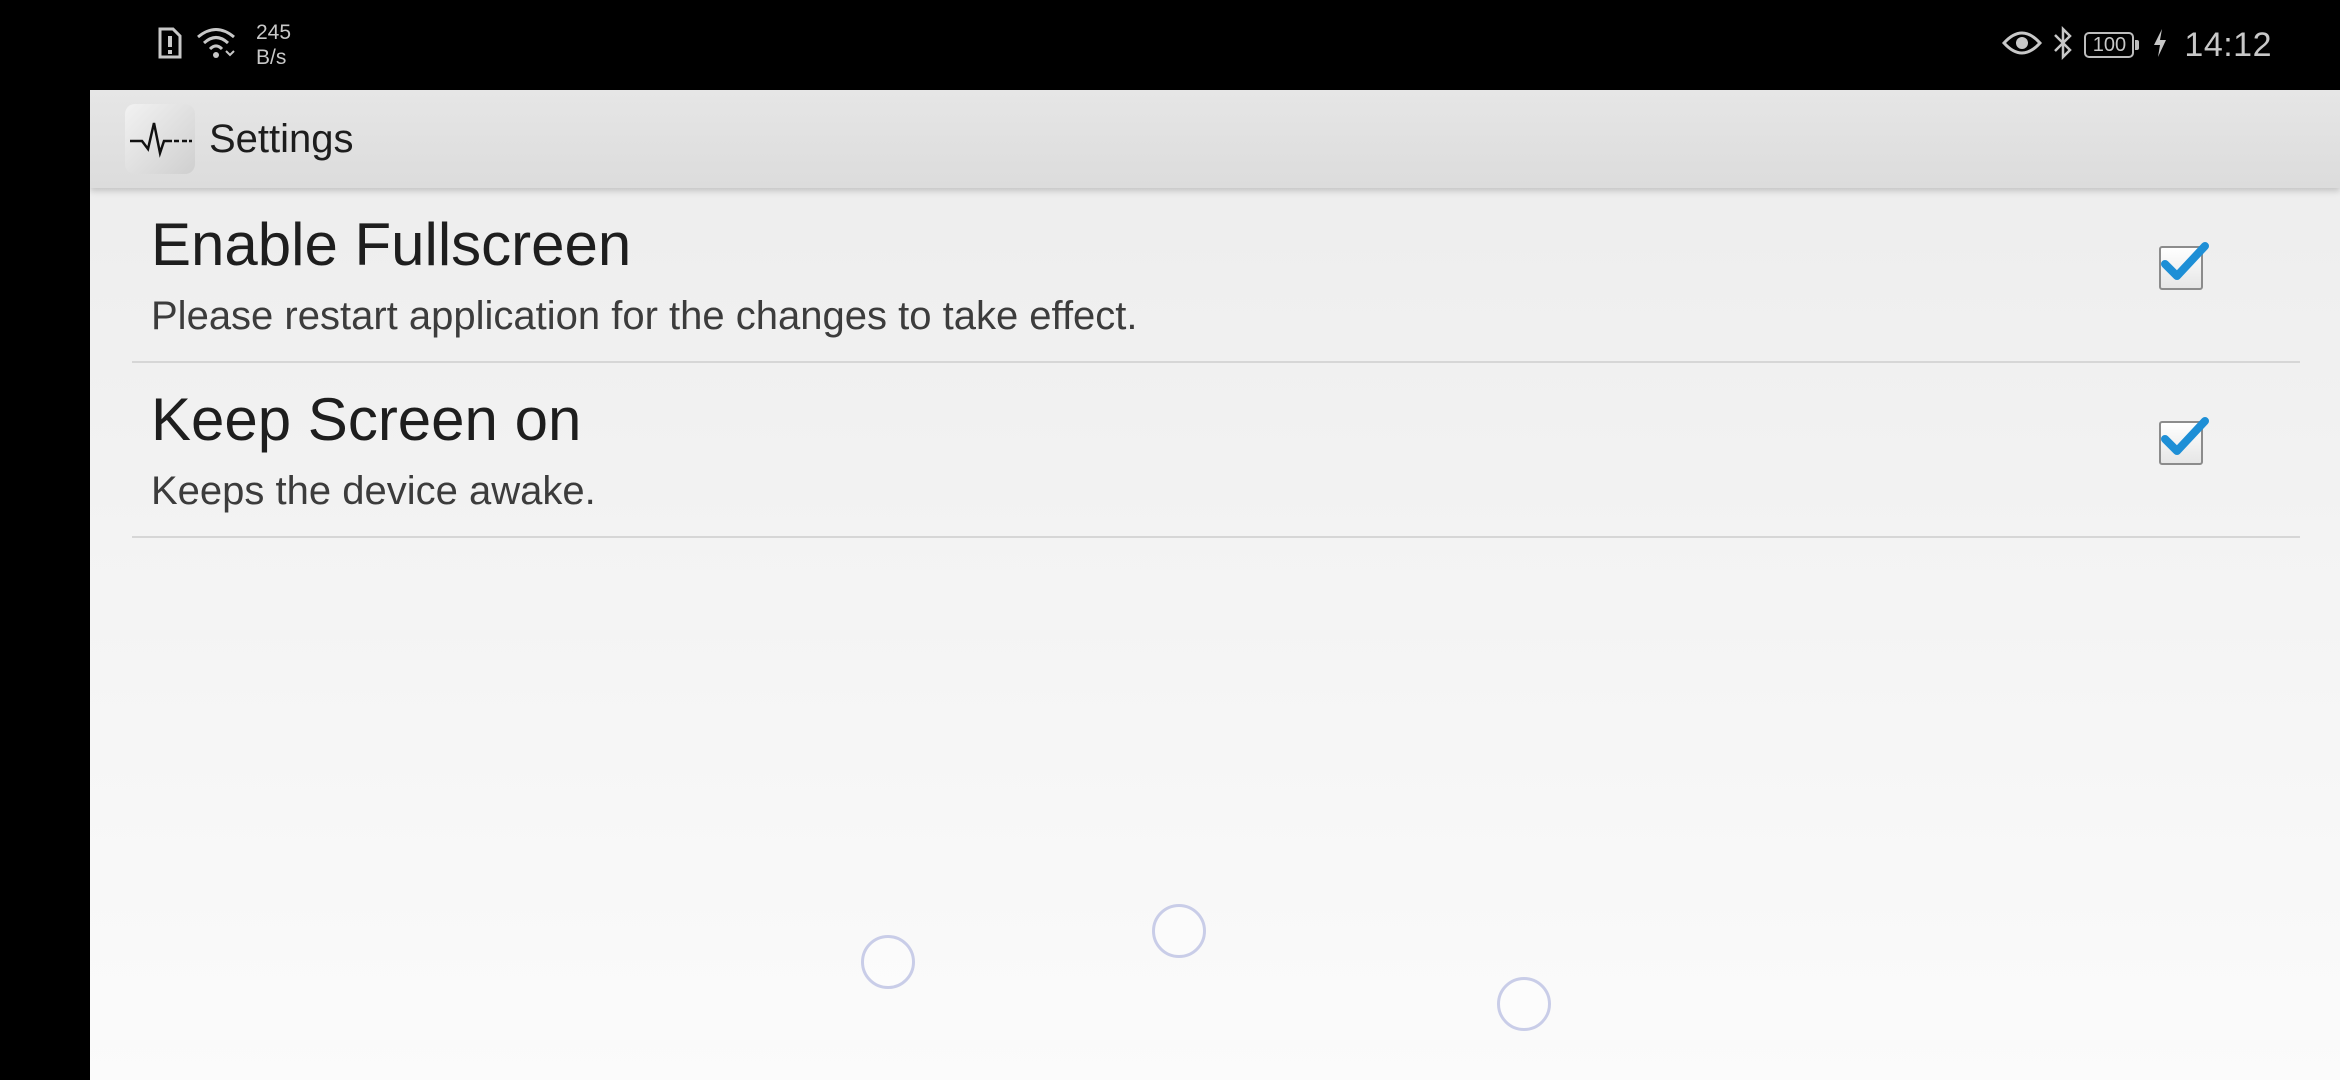 This screenshot has height=1080, width=2340. I want to click on charging-icon, so click(2160, 45).